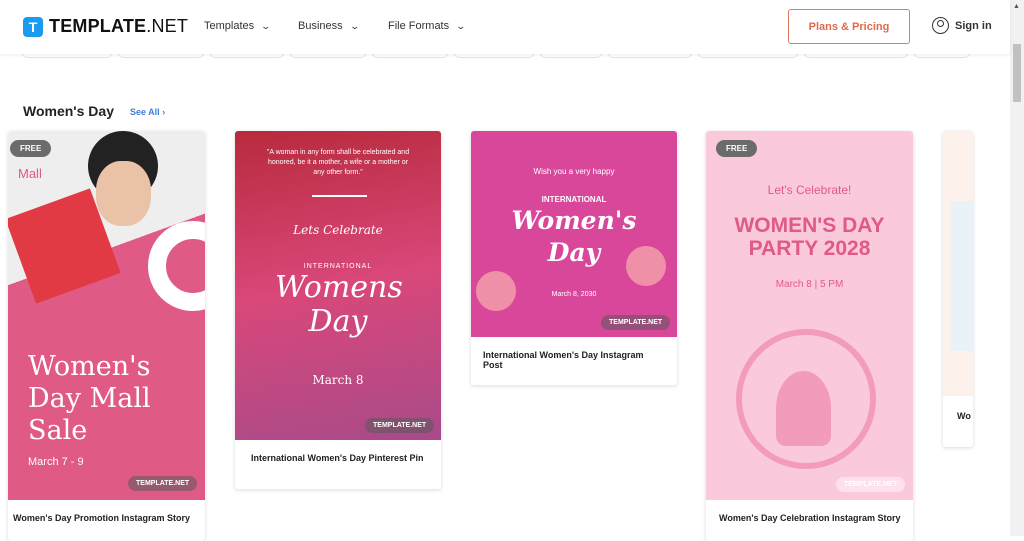 The image size is (1024, 541). What do you see at coordinates (1016, 6) in the screenshot?
I see `scroll-up-icon: ▲` at bounding box center [1016, 6].